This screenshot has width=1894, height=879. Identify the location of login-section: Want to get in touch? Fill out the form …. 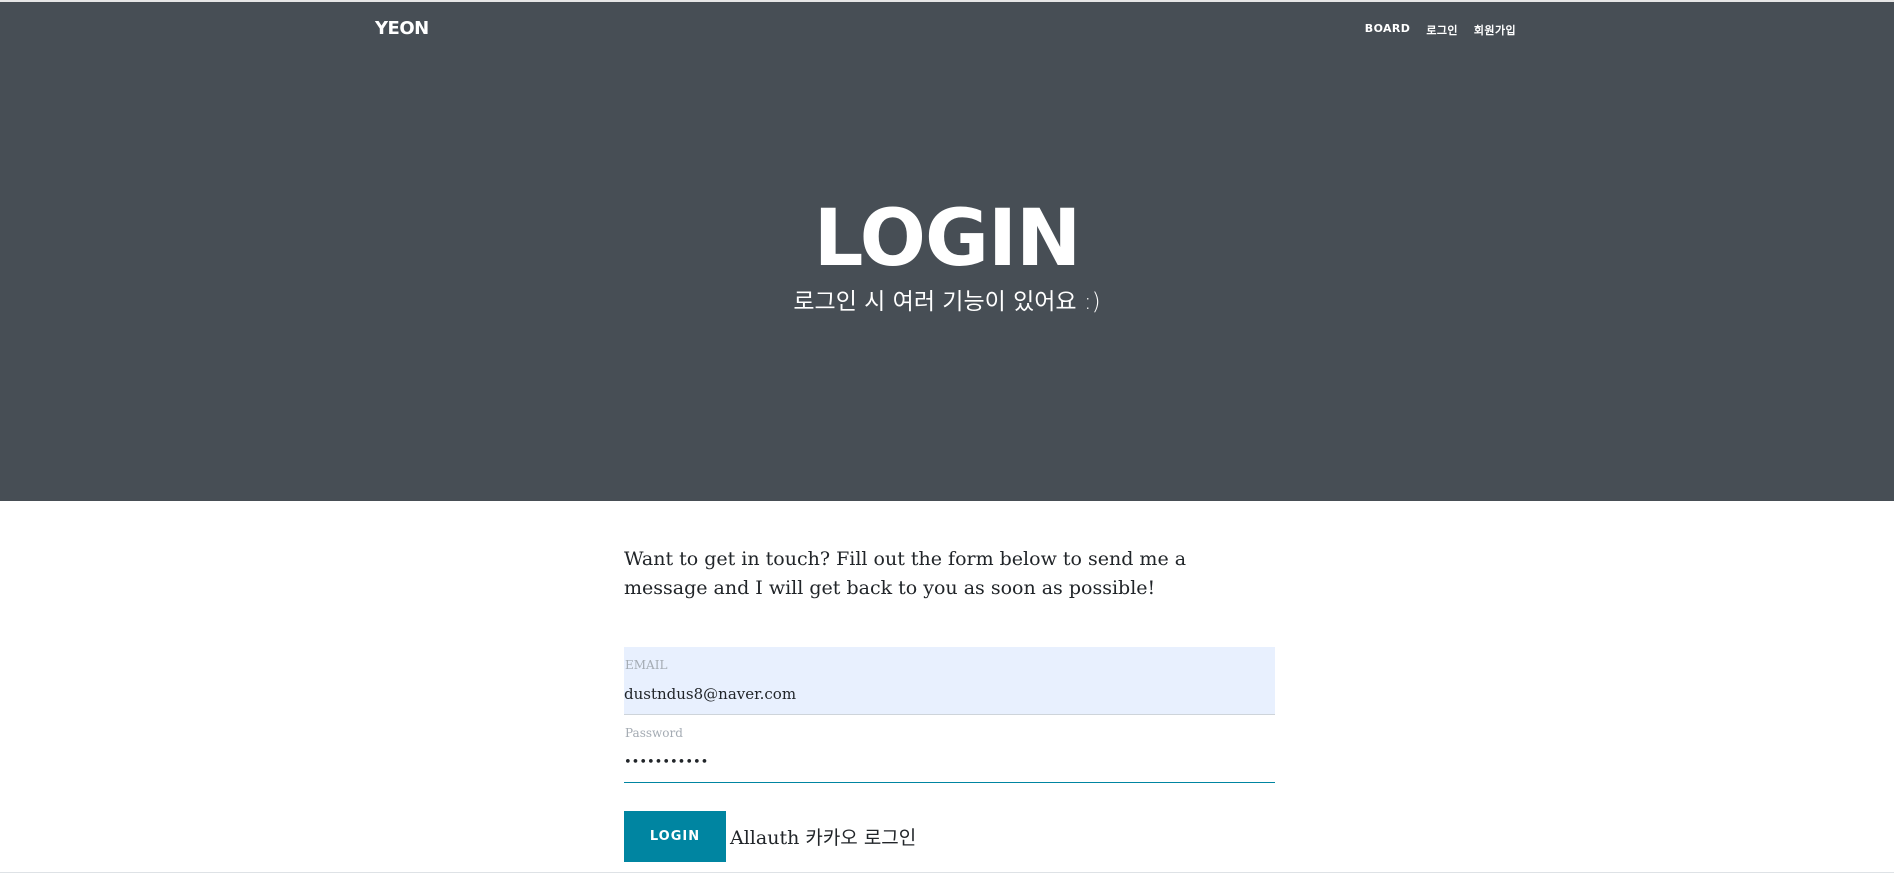
(949, 703).